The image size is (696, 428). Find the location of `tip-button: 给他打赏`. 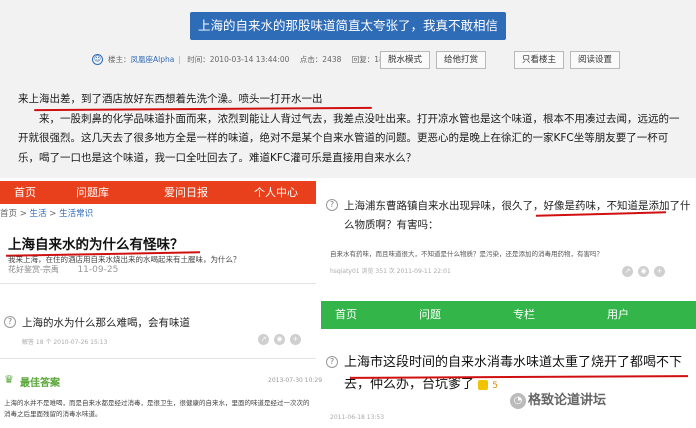

tip-button: 给他打赏 is located at coordinates (461, 60).